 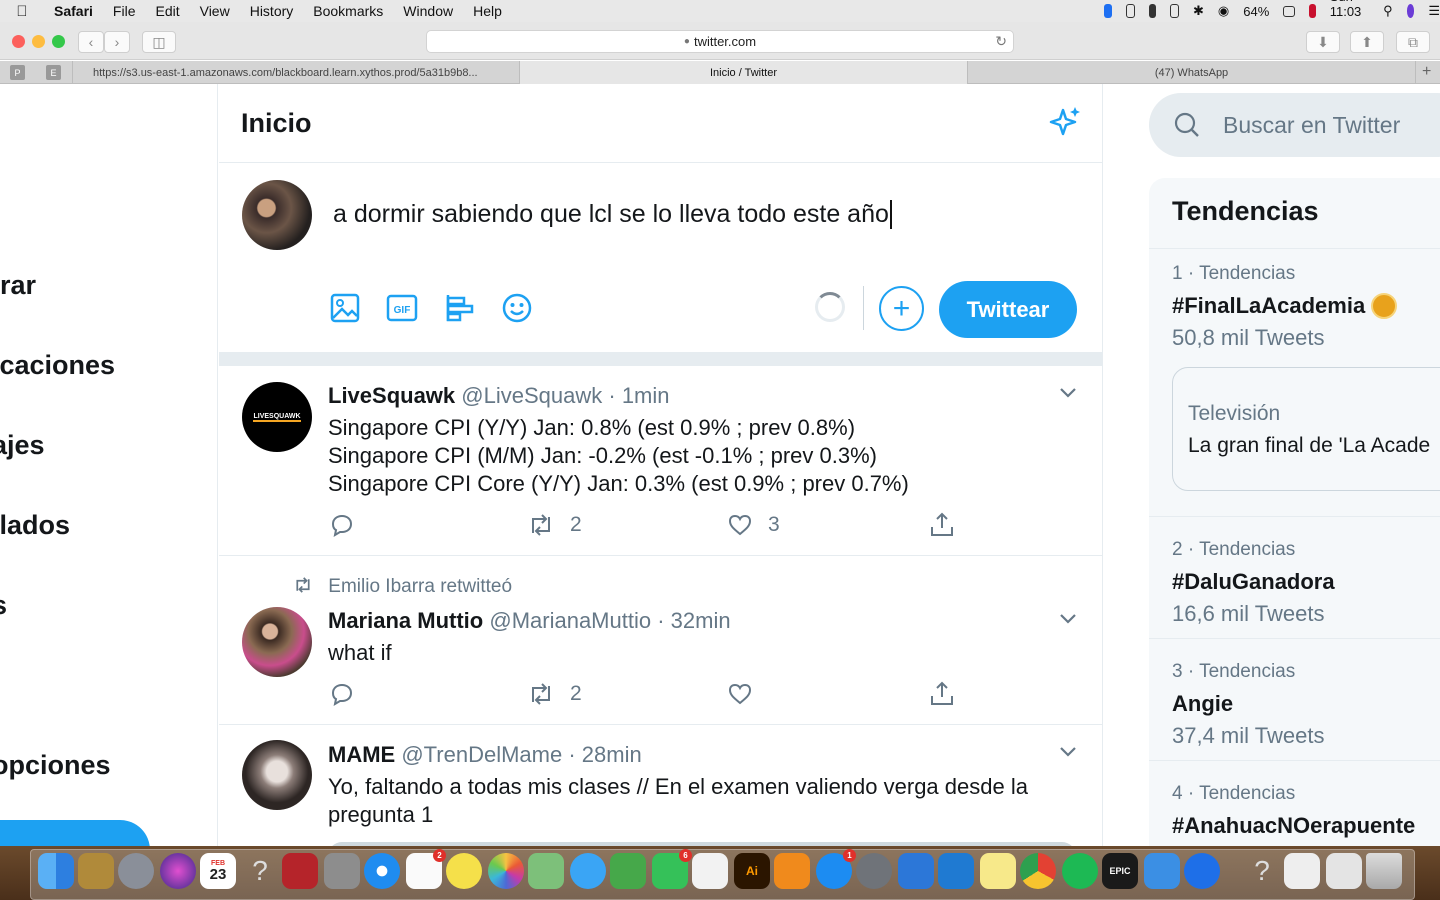 What do you see at coordinates (420, 586) in the screenshot?
I see `retweeted-by: Emilio Ibarra retwitteó` at bounding box center [420, 586].